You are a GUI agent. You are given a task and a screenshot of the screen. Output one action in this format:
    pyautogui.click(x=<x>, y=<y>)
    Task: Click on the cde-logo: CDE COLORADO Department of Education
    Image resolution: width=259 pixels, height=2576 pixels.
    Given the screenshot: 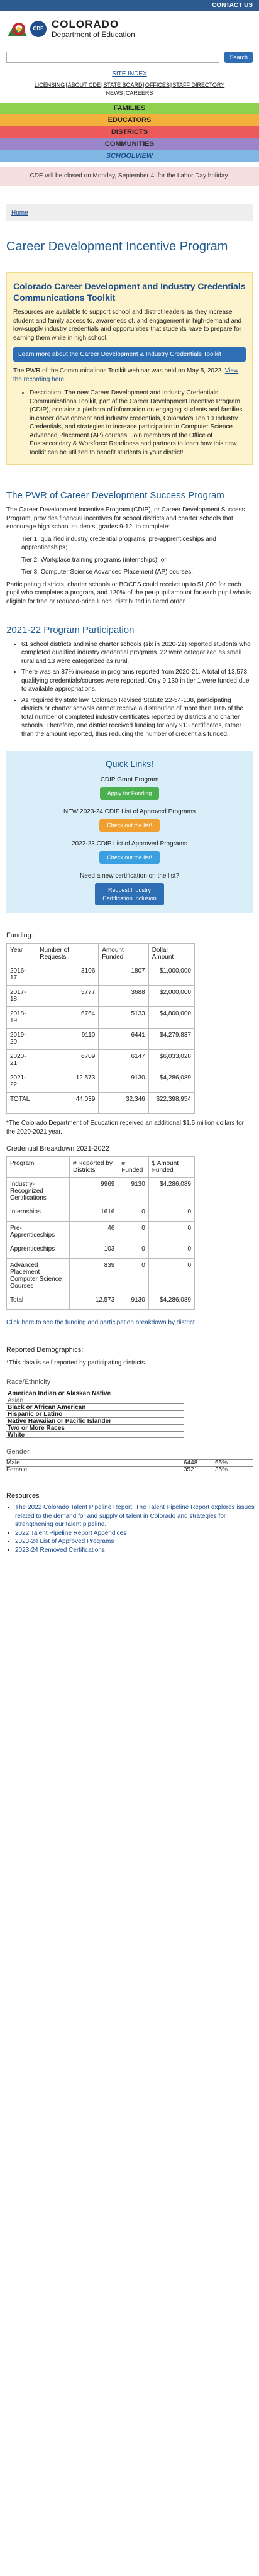 What is the action you would take?
    pyautogui.click(x=129, y=27)
    